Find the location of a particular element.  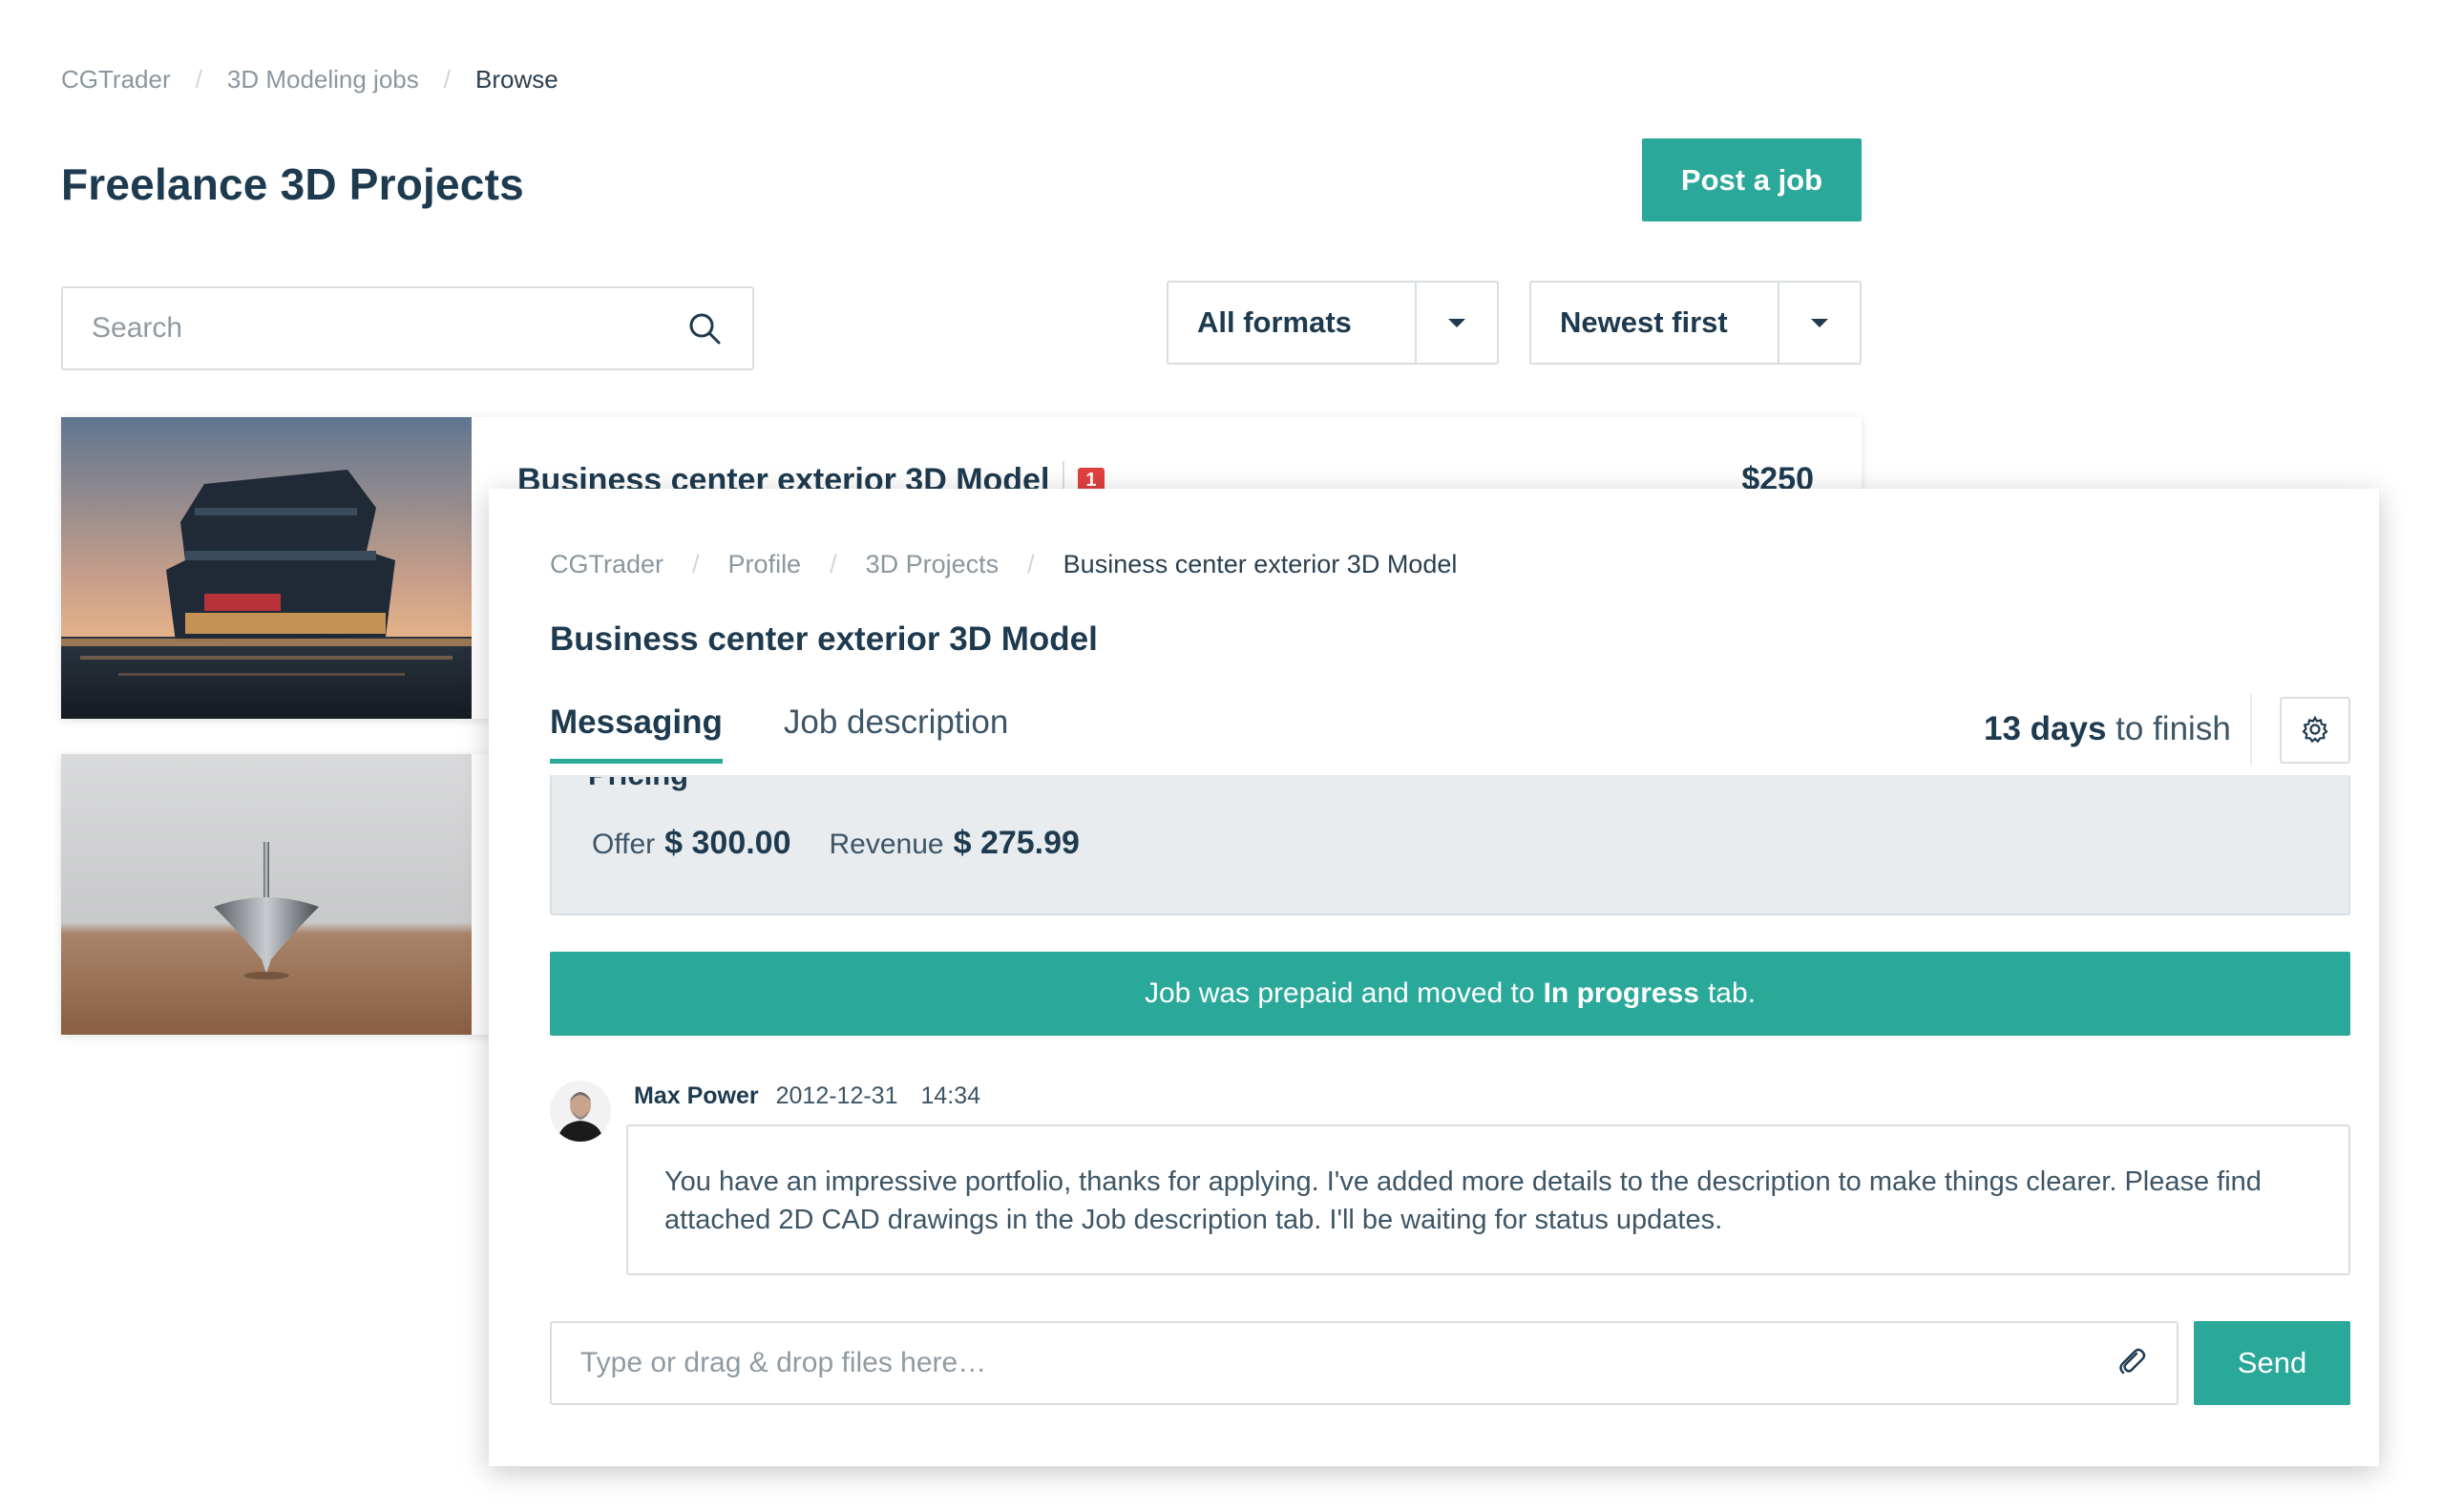

deadline-suffix: to finish is located at coordinates (2173, 729).